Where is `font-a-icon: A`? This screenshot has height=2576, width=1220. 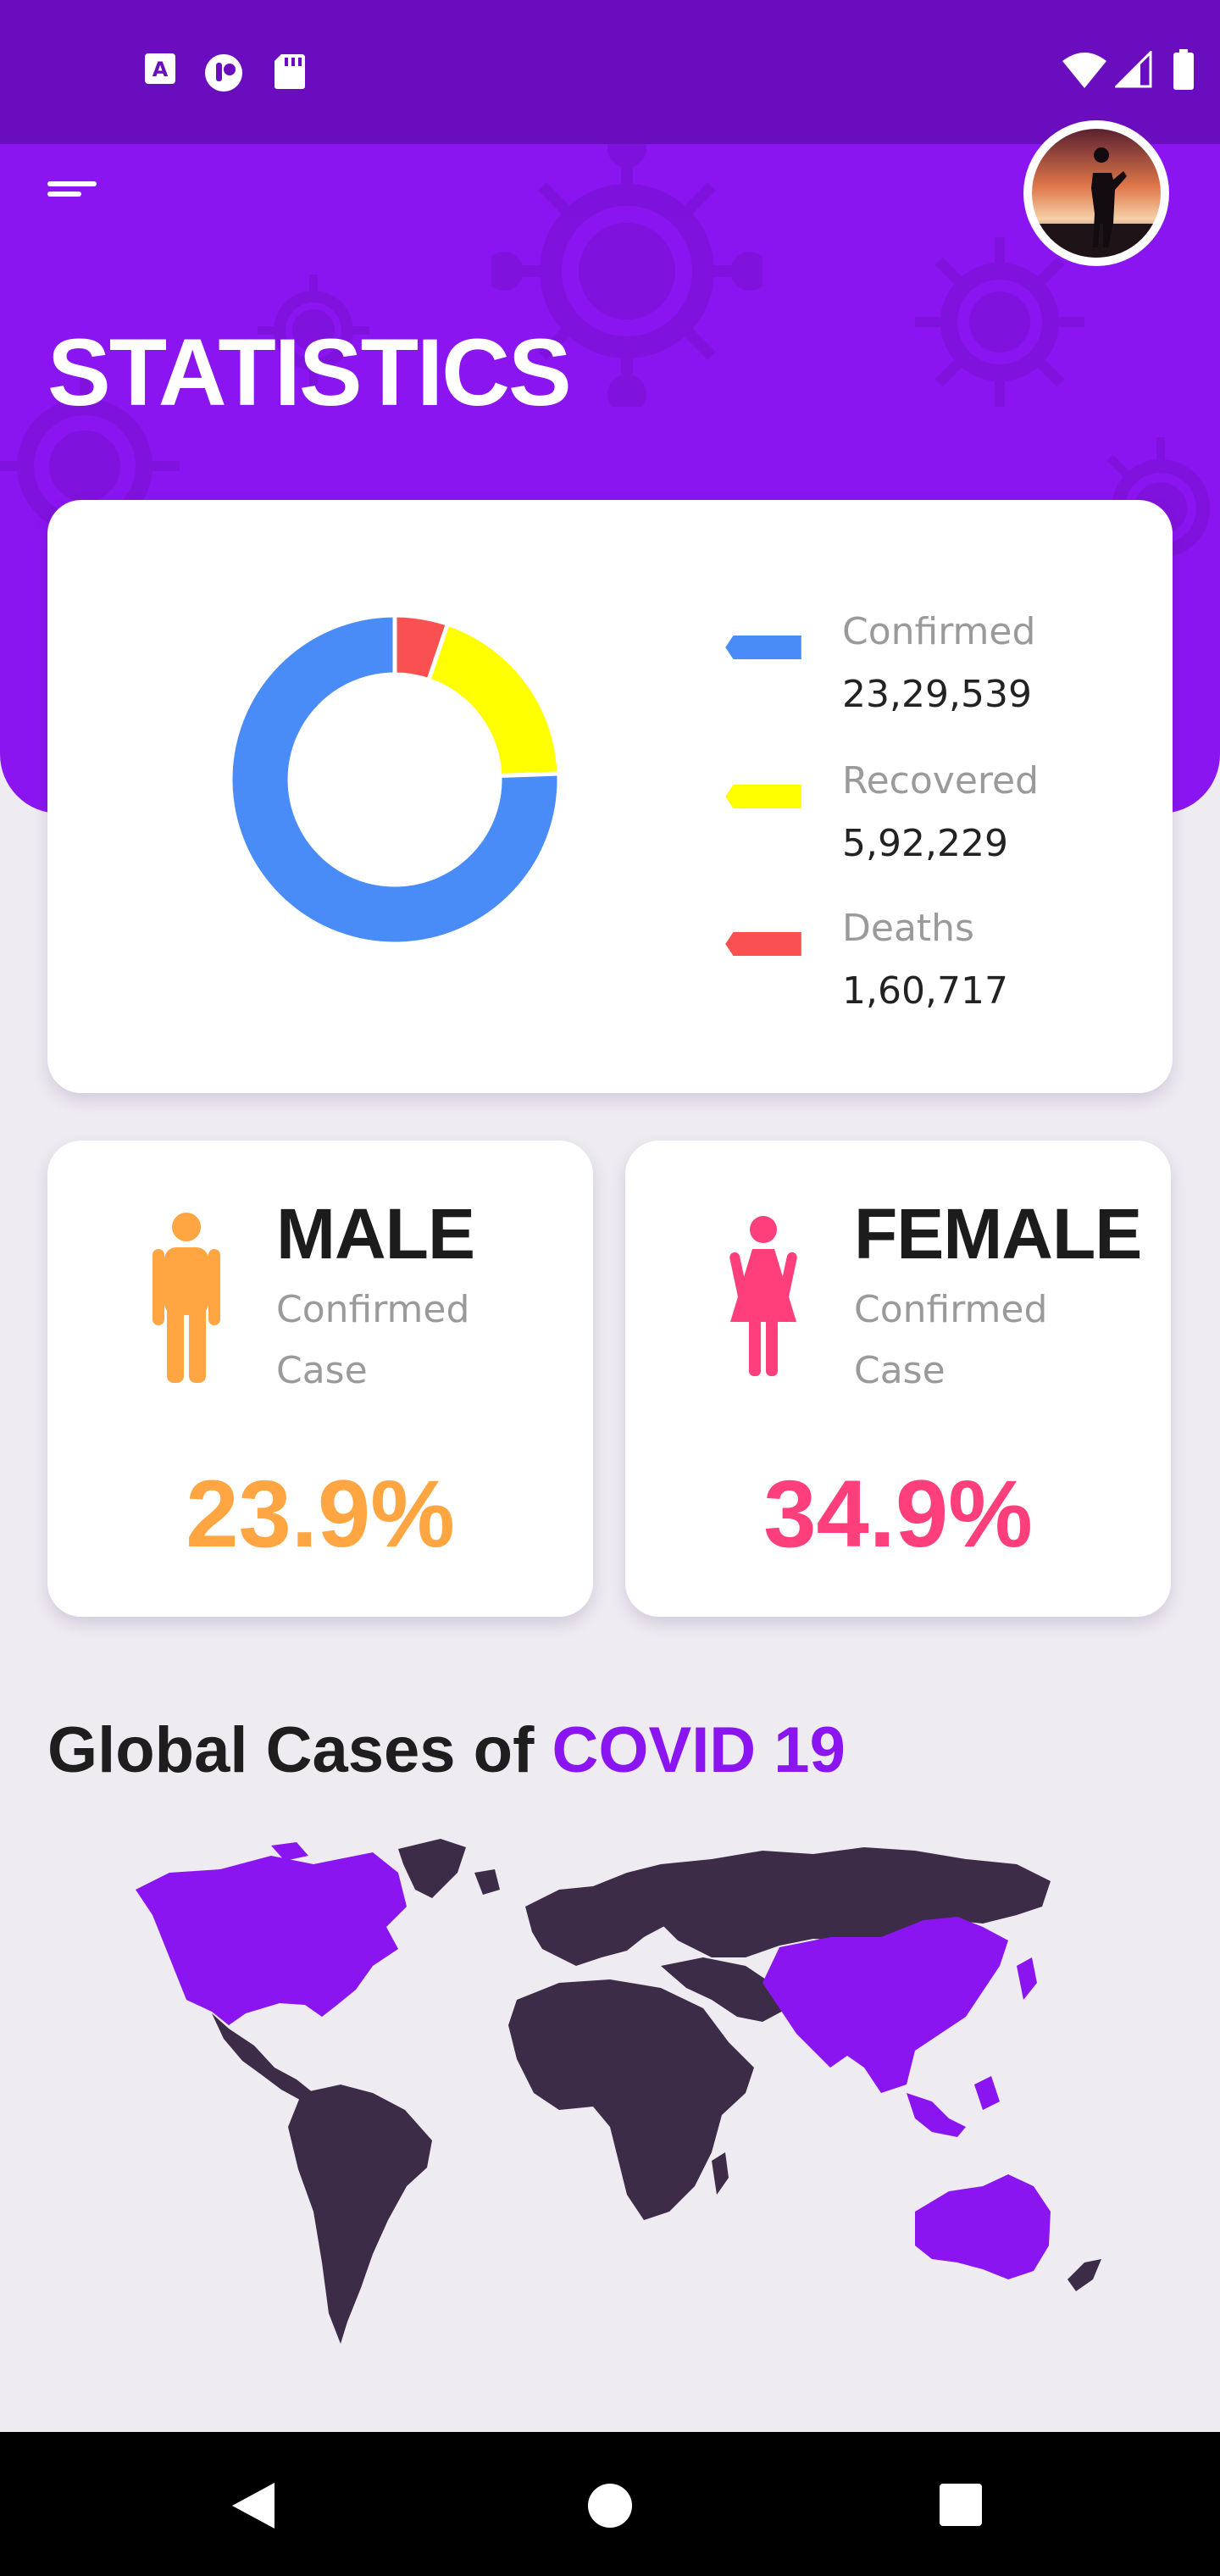
font-a-icon: A is located at coordinates (160, 68).